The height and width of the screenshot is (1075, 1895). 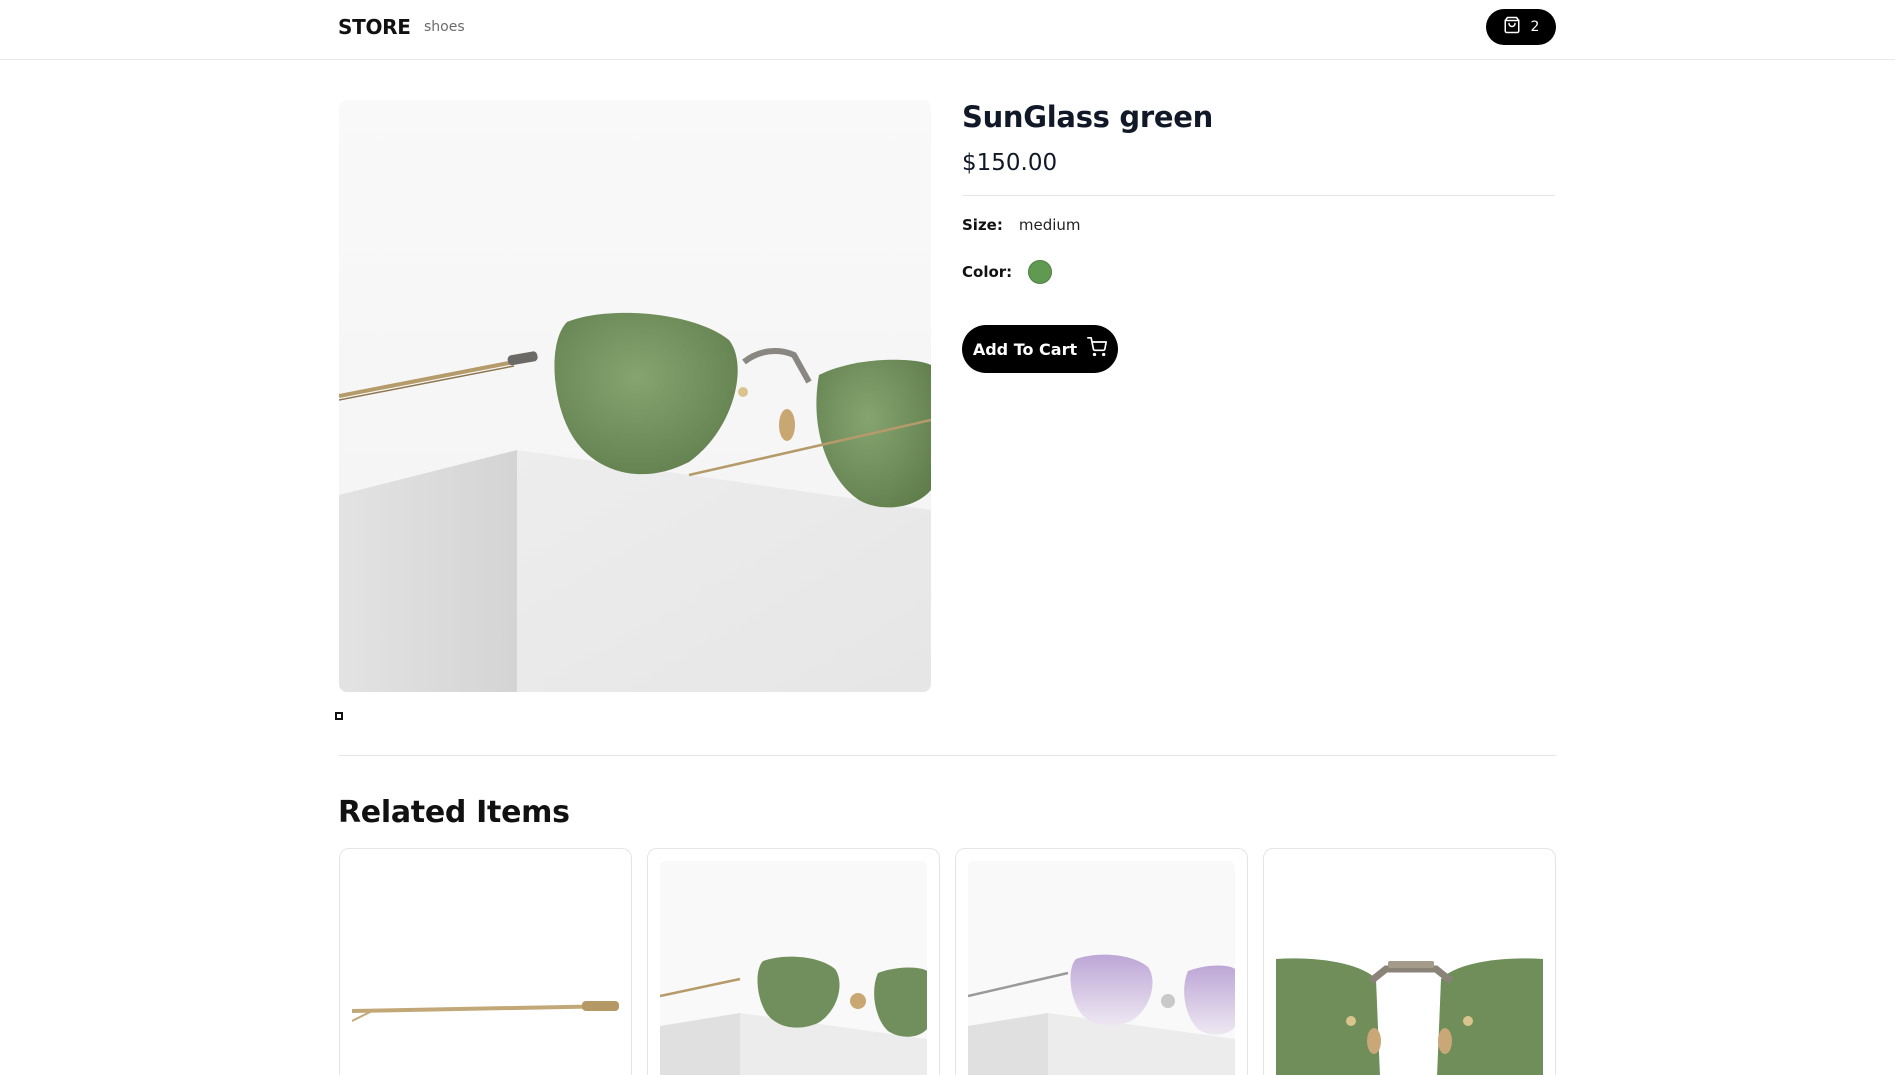 I want to click on color-label: Color:, so click(x=987, y=272).